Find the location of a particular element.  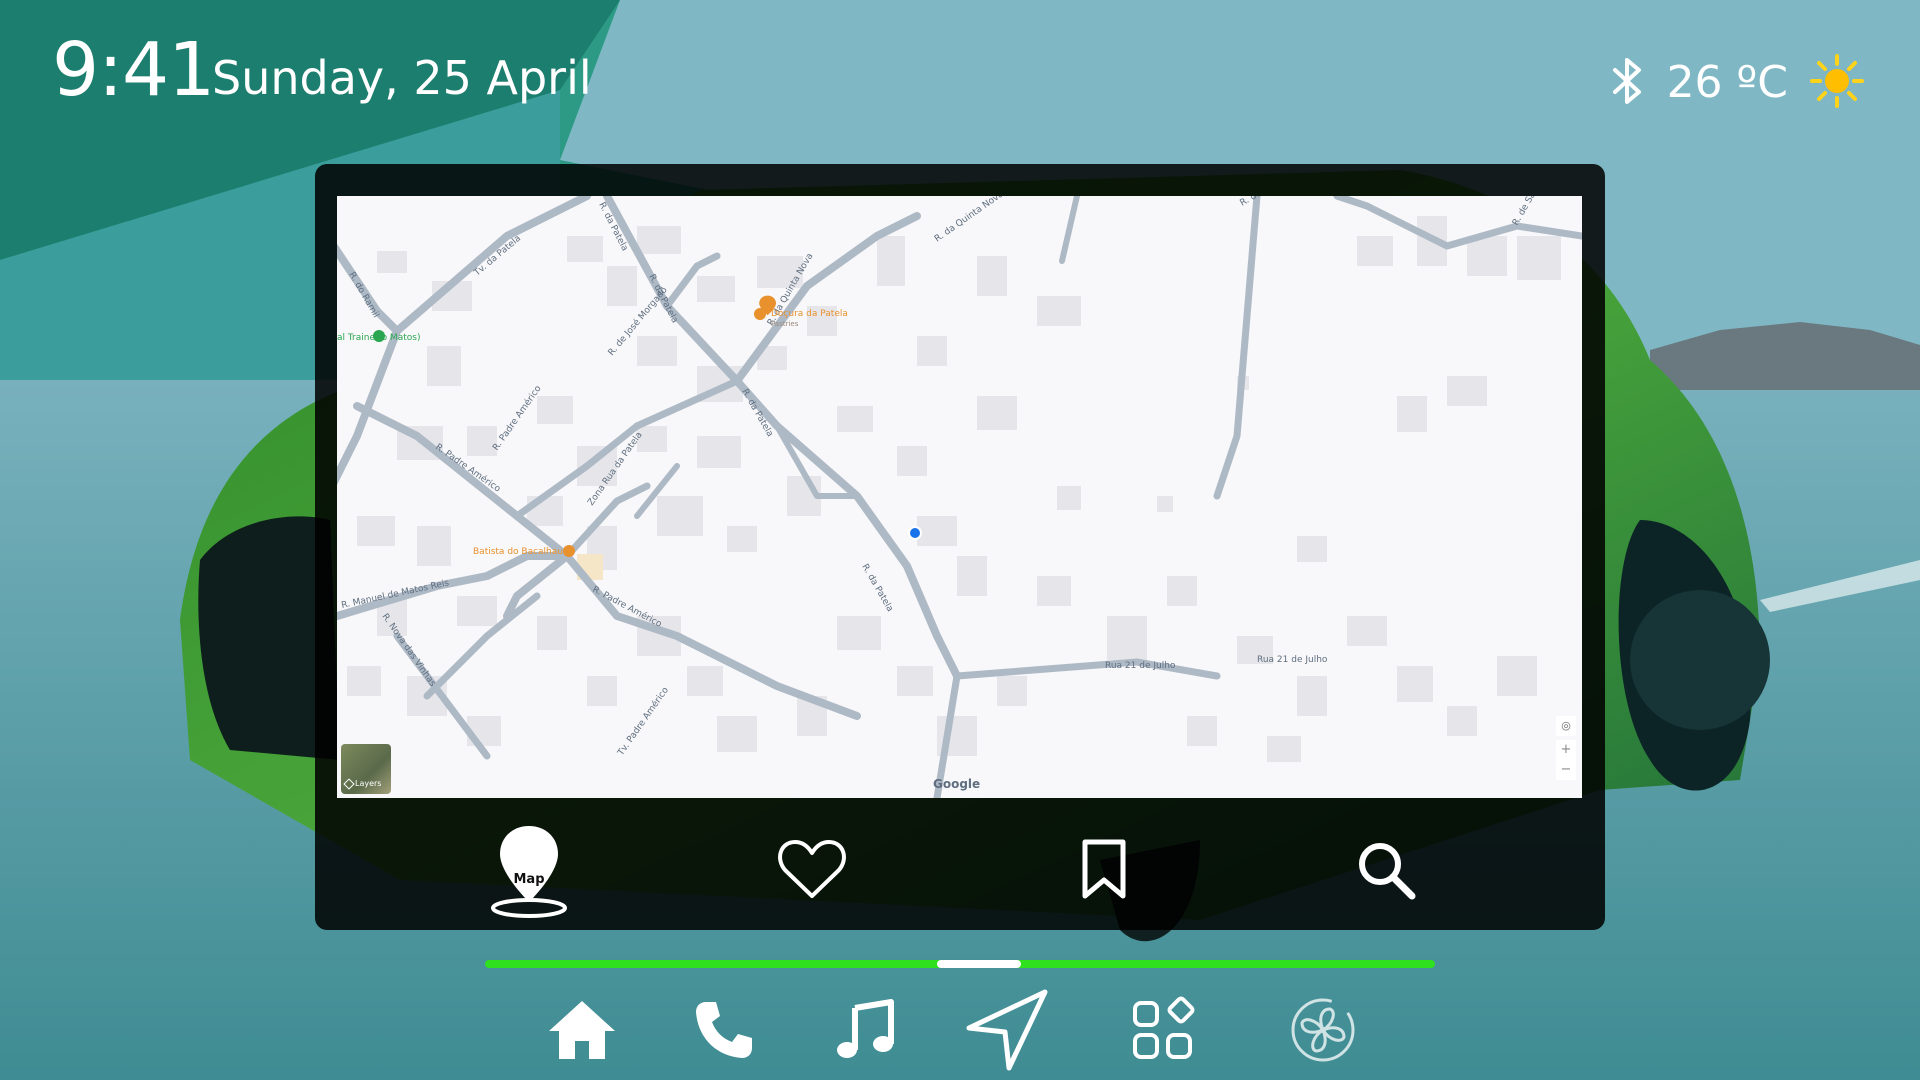

street-label: R. da Patela is located at coordinates (876, 588).